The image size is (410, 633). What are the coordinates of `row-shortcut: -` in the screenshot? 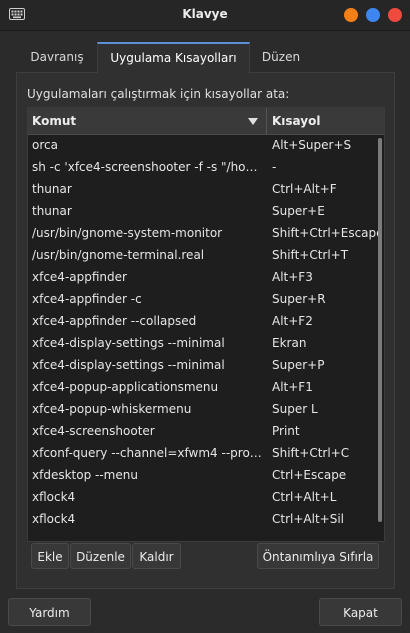 It's located at (274, 167).